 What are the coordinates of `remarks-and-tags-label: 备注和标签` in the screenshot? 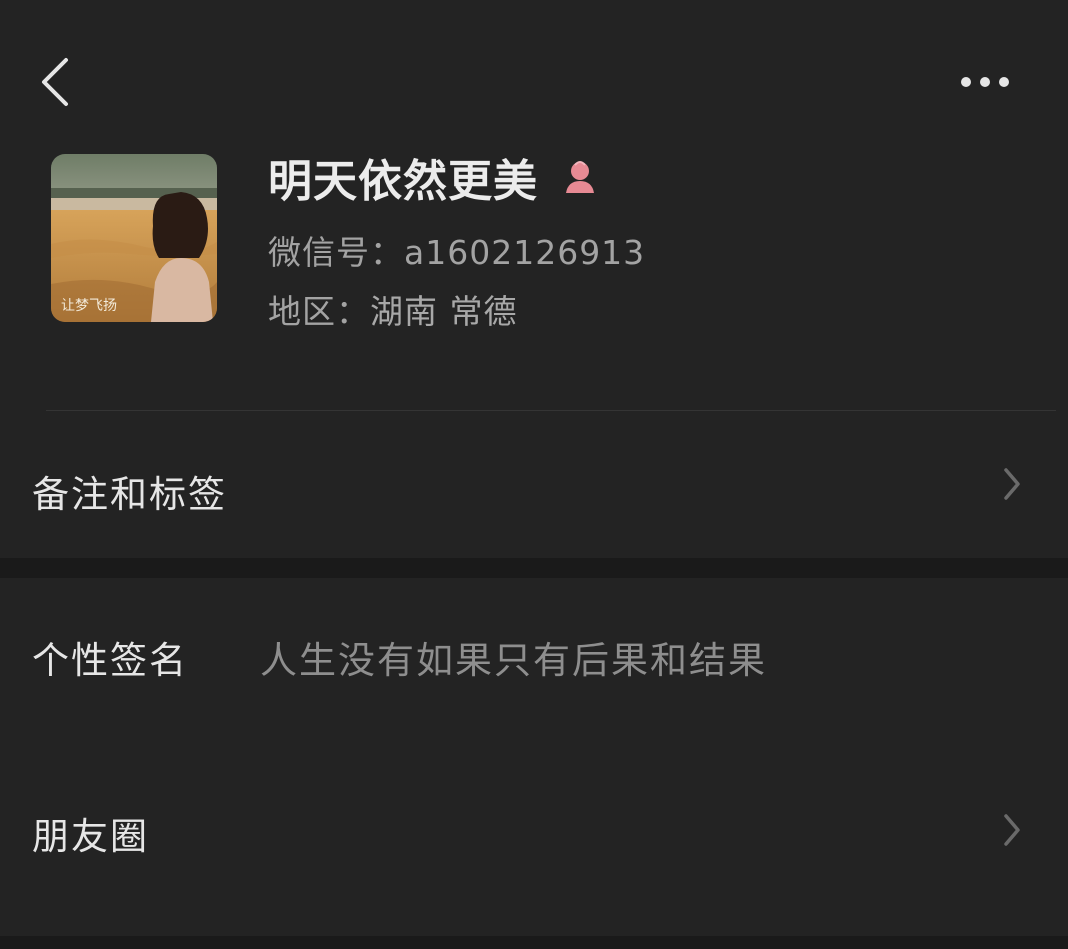 It's located at (129, 494).